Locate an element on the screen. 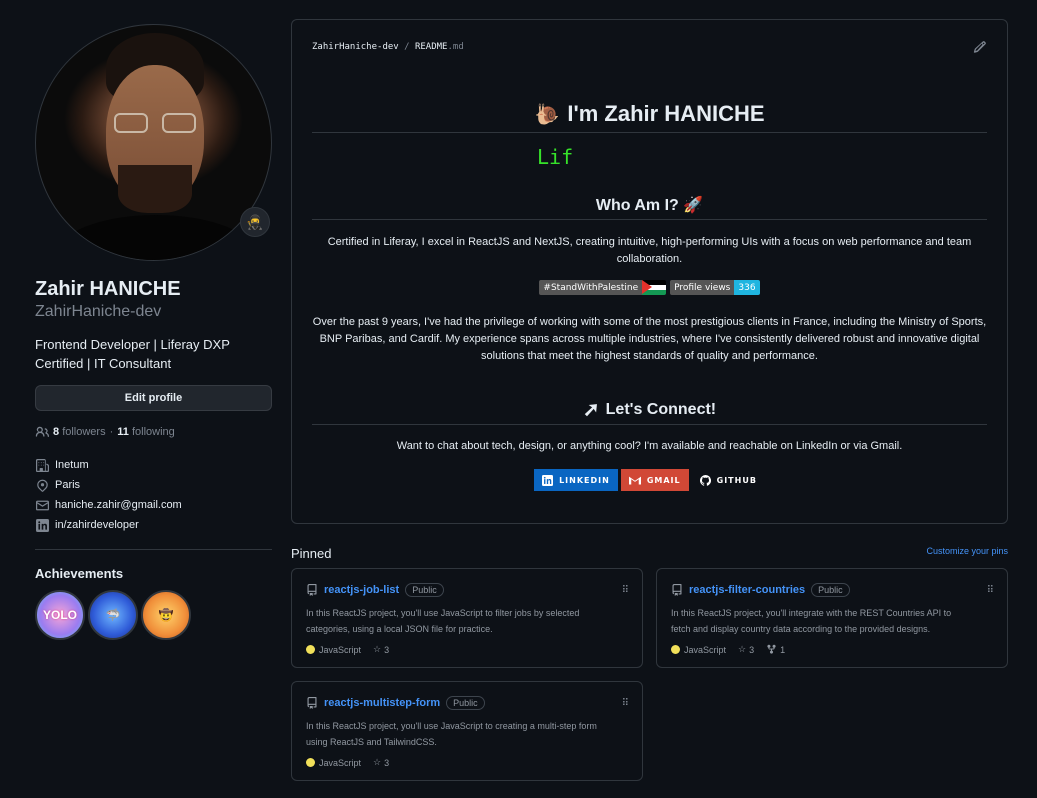 This screenshot has width=1037, height=798. achievements-title: Achievements is located at coordinates (79, 573).